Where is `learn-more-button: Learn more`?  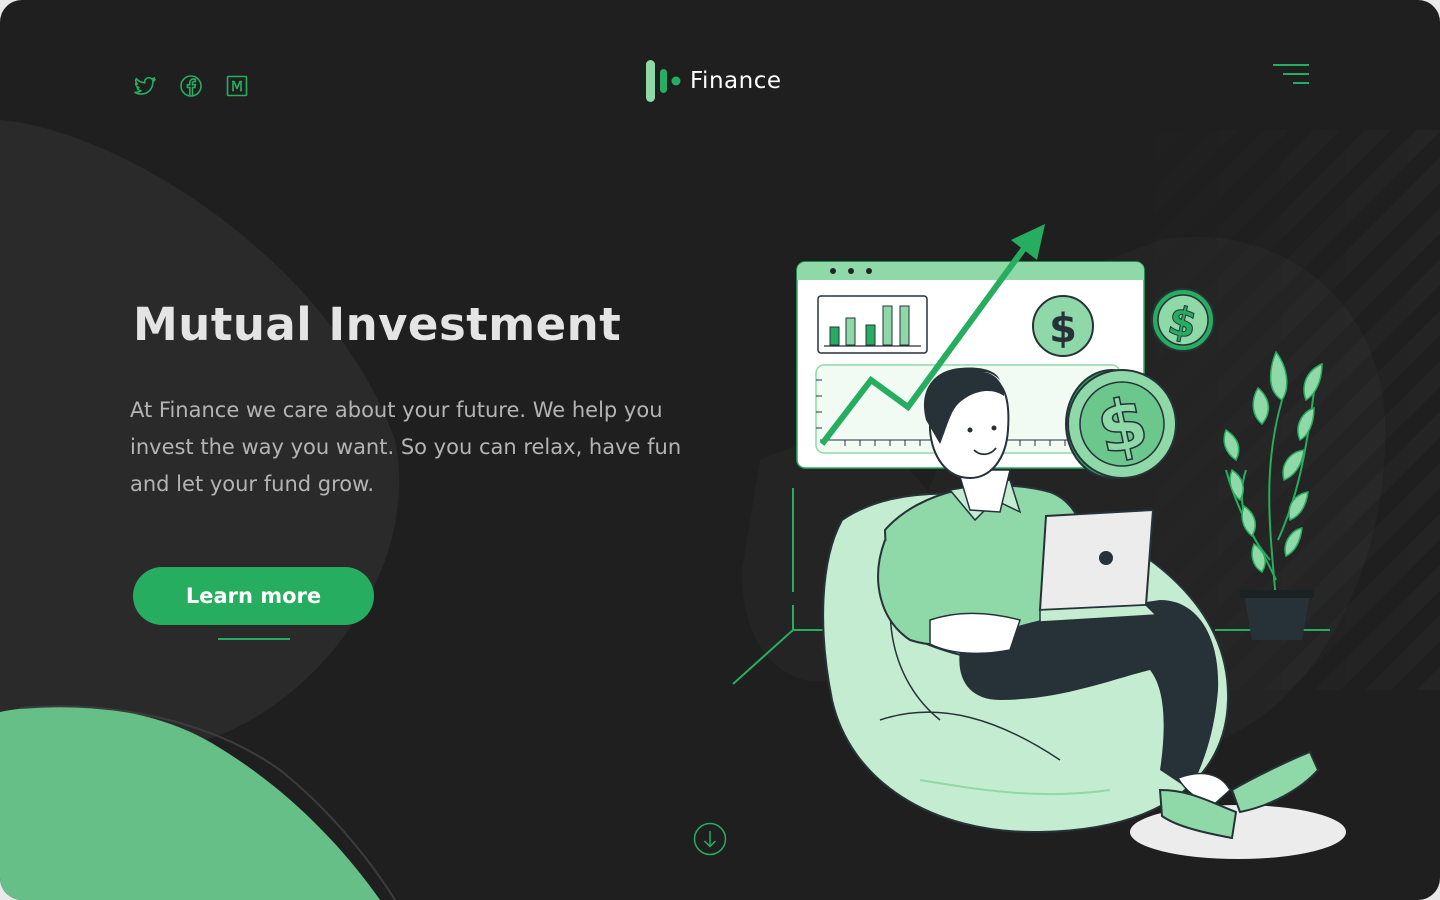 learn-more-button: Learn more is located at coordinates (253, 596).